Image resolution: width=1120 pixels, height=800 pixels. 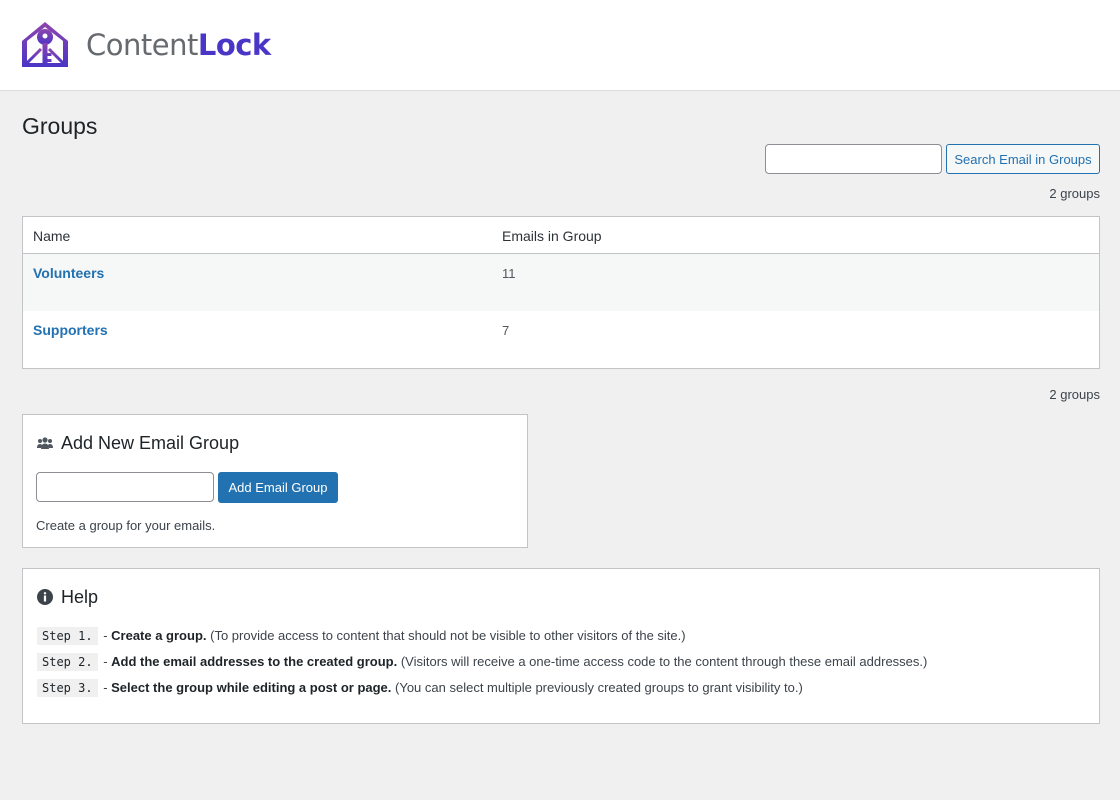 What do you see at coordinates (51, 236) in the screenshot?
I see `column-header-name: Name` at bounding box center [51, 236].